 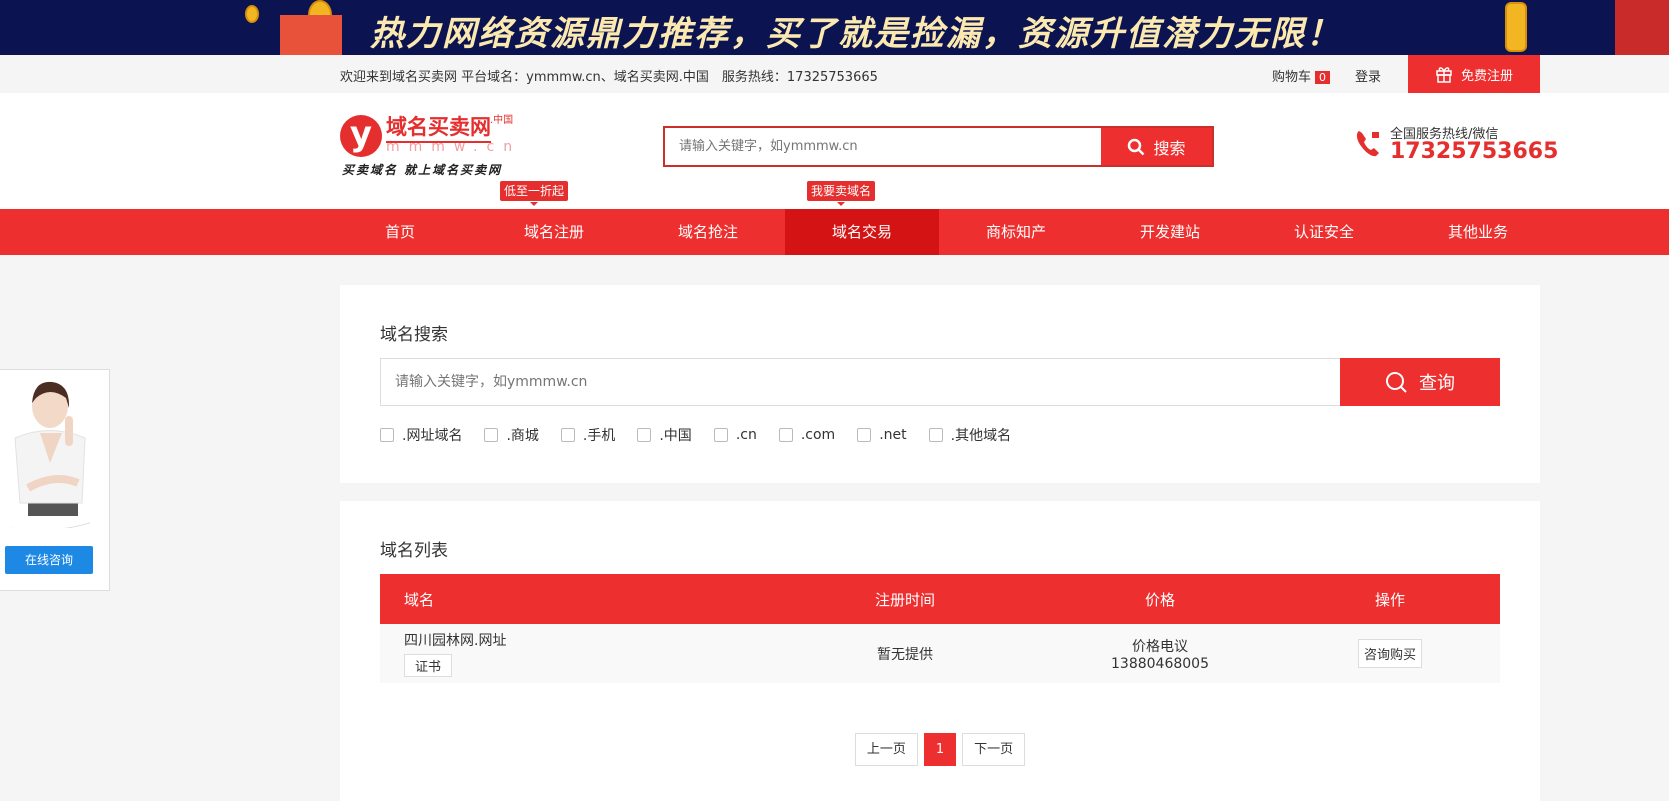 I want to click on register-button: 免费注册, so click(x=1474, y=74).